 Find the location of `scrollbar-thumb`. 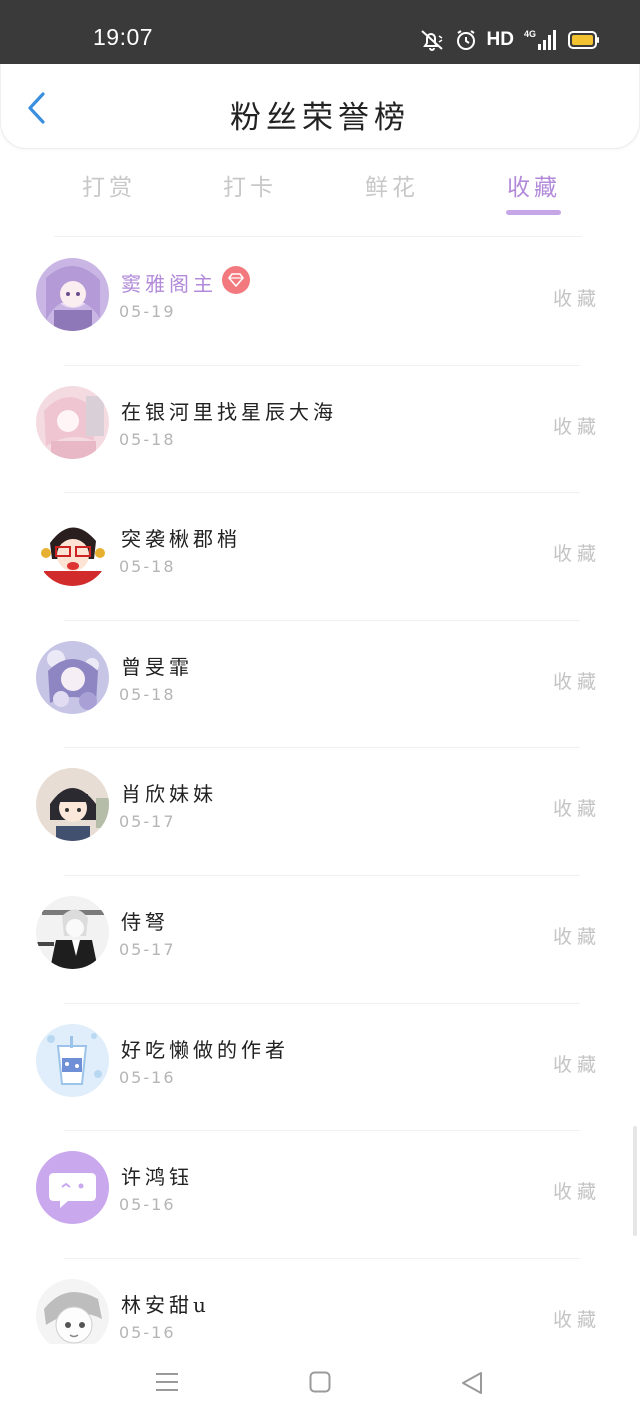

scrollbar-thumb is located at coordinates (635, 1181).